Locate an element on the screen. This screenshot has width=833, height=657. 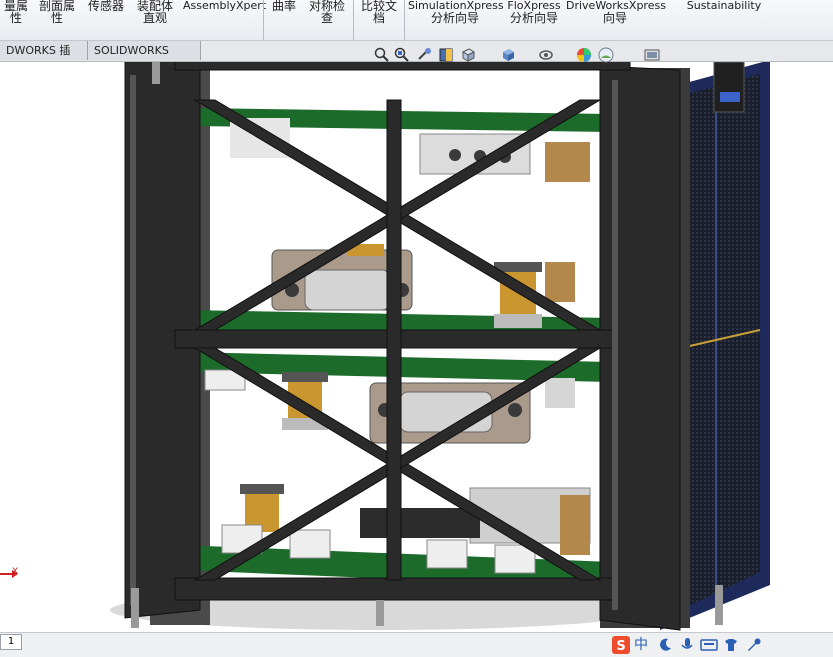
tab-solidworks-mbd: SOLIDWORKS MBD is located at coordinates (144, 58).